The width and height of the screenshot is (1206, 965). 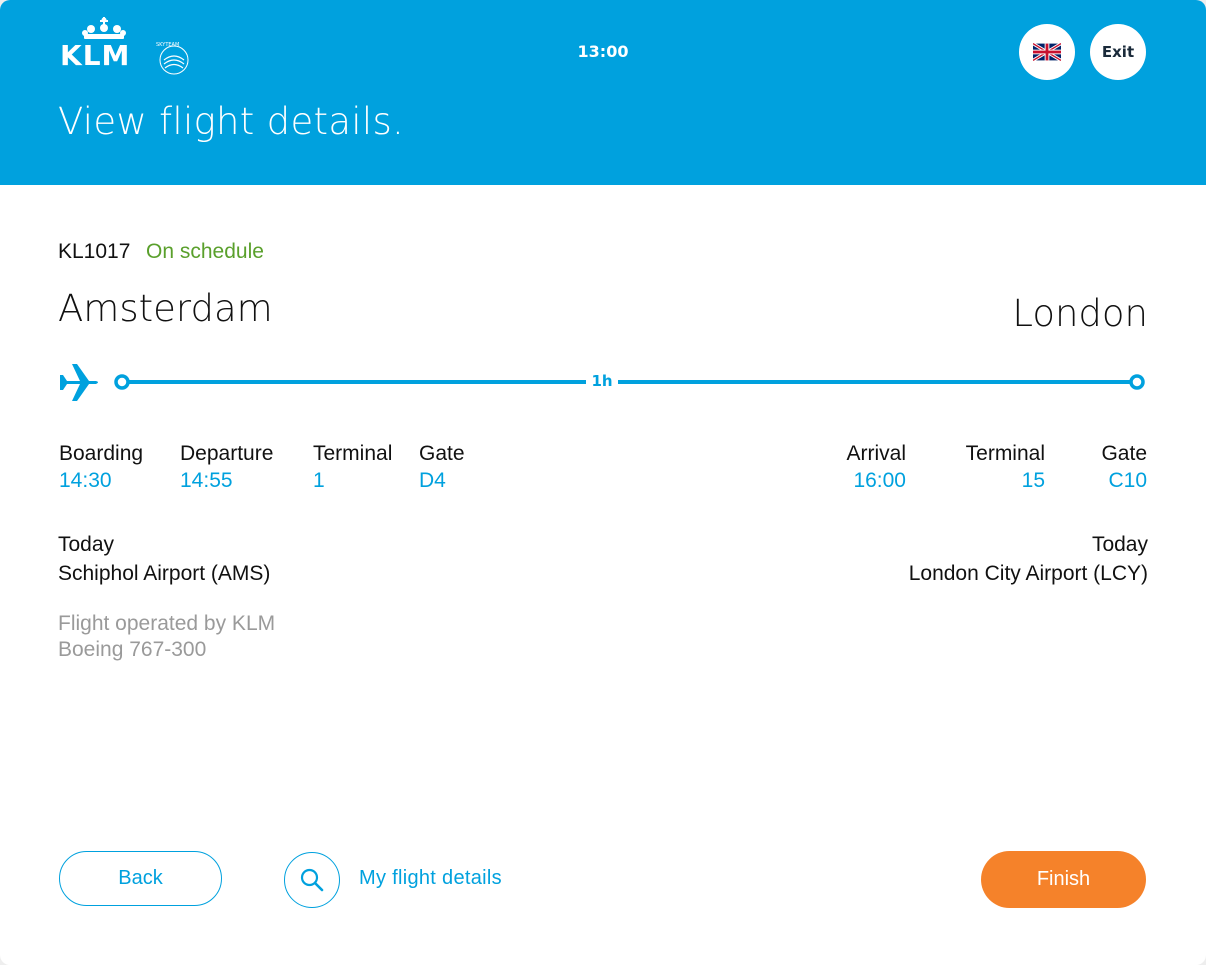 What do you see at coordinates (1063, 879) in the screenshot?
I see `finish-button: Finish` at bounding box center [1063, 879].